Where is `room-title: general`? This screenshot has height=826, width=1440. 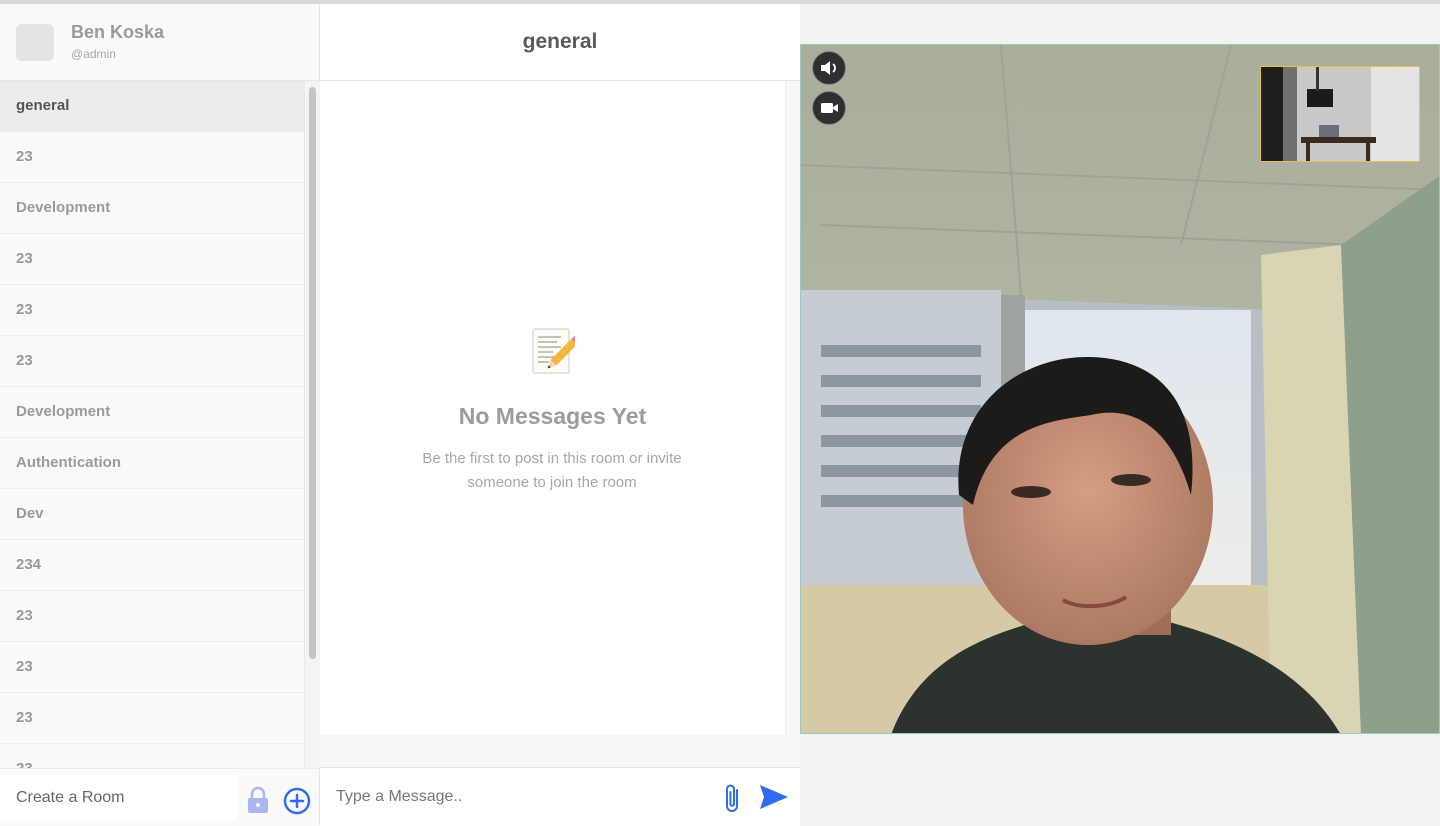 room-title: general is located at coordinates (560, 41).